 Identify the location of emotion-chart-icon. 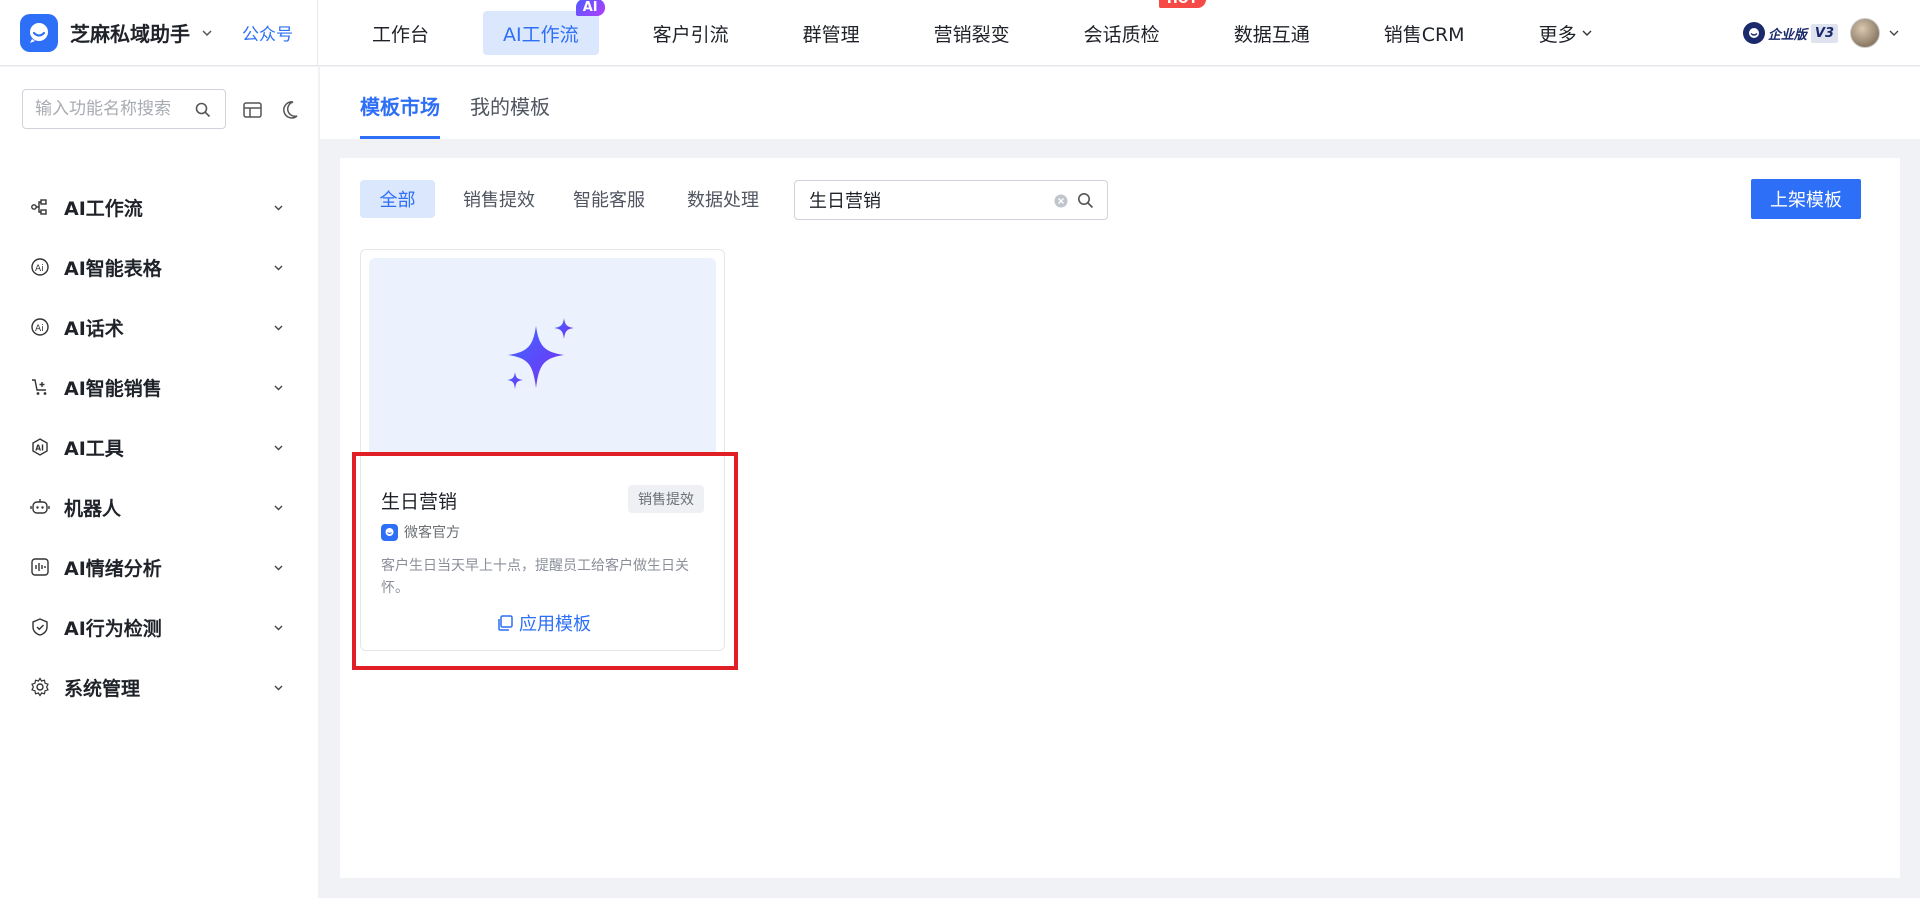
(40, 567).